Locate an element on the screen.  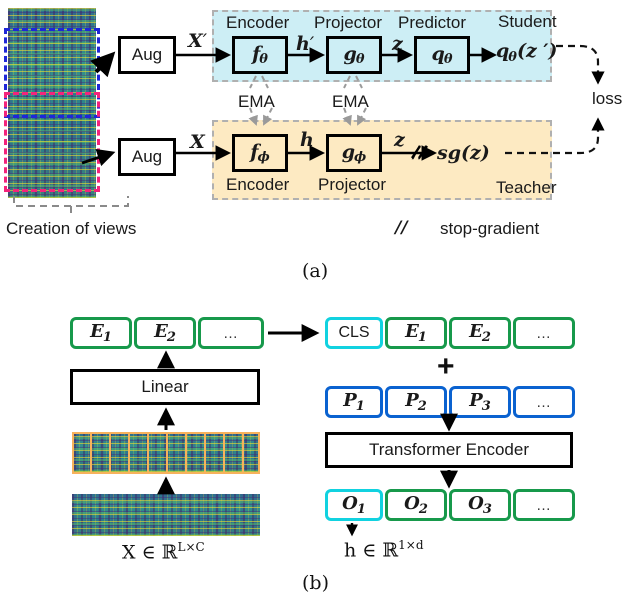
teacher-encoder-block: fϕ is located at coordinates (260, 153).